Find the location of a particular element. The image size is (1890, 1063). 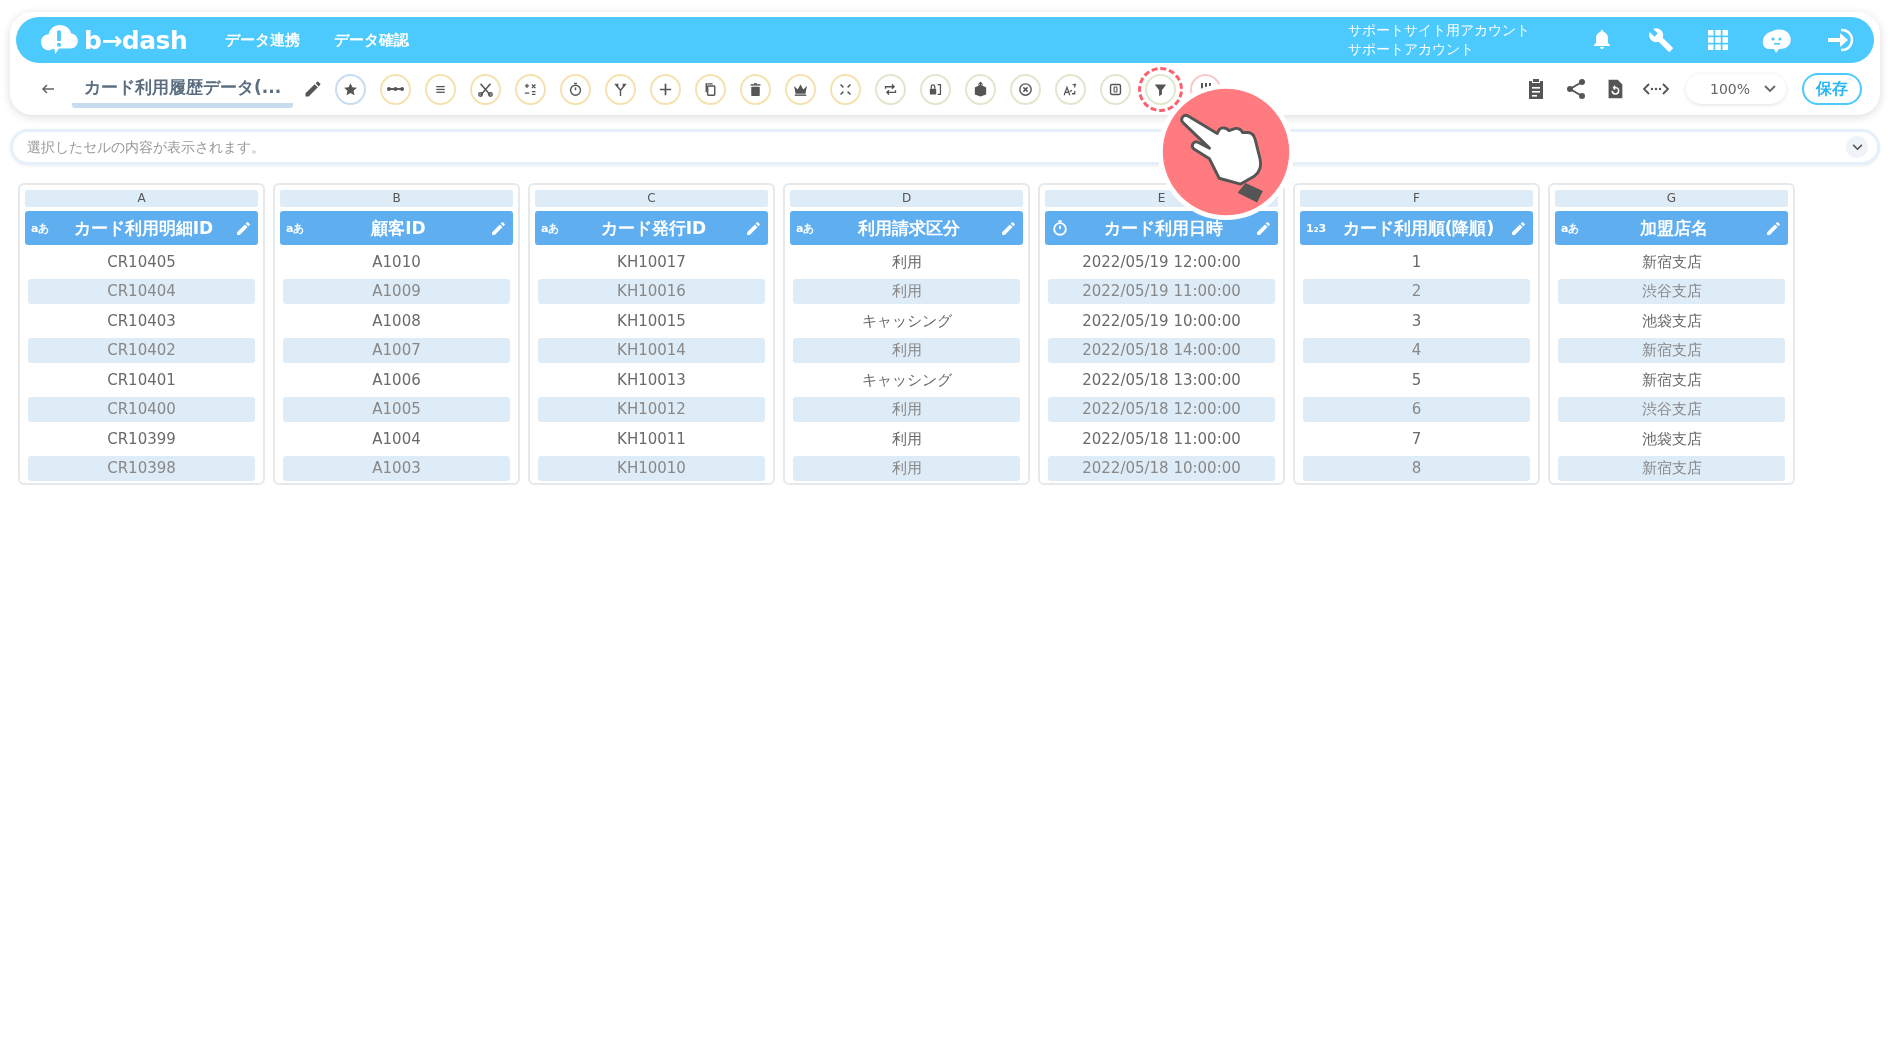

account-name: サポートアカウント is located at coordinates (1411, 49).